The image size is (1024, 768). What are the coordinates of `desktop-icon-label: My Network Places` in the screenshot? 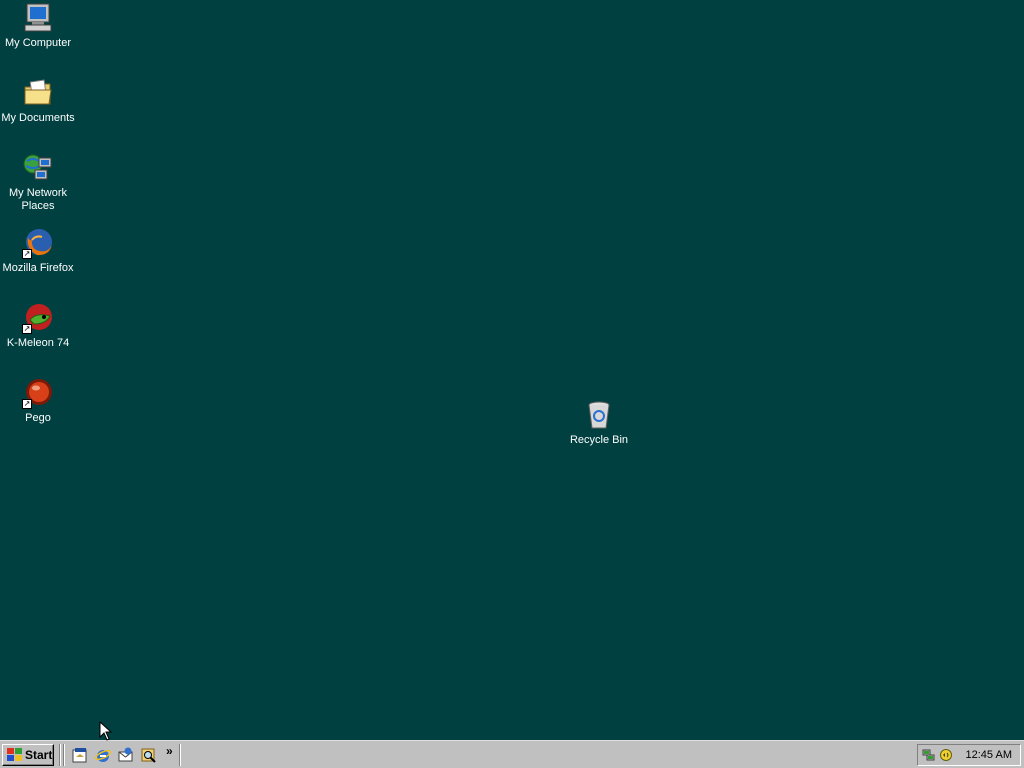 It's located at (38, 199).